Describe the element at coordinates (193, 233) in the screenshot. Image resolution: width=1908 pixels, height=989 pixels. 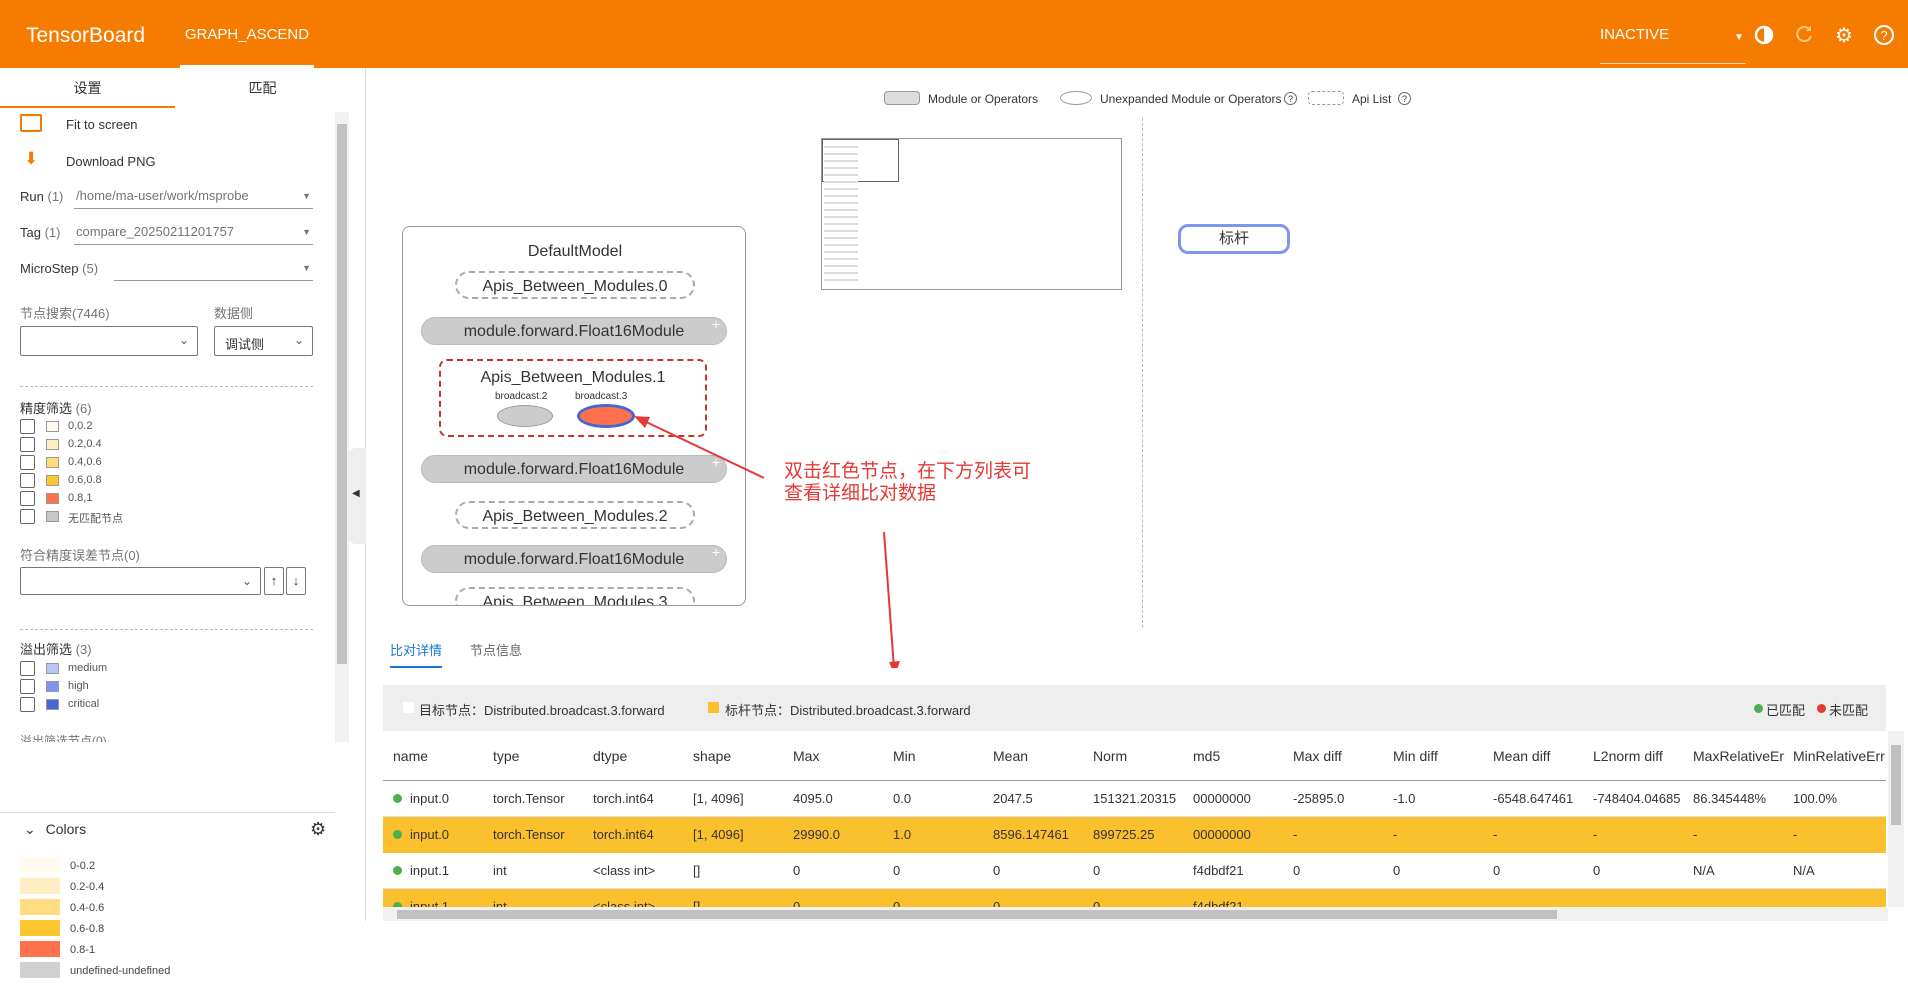
I see `tag-select: compare_20250211201757 ▼` at that location.